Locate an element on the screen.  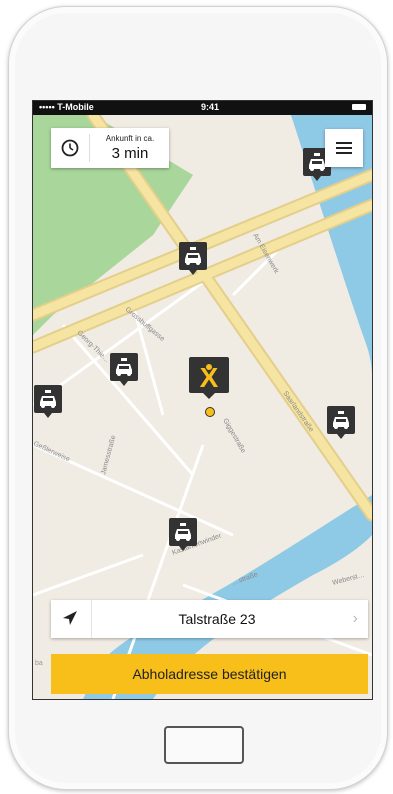
hamburger-menu-icon is located at coordinates (344, 143).